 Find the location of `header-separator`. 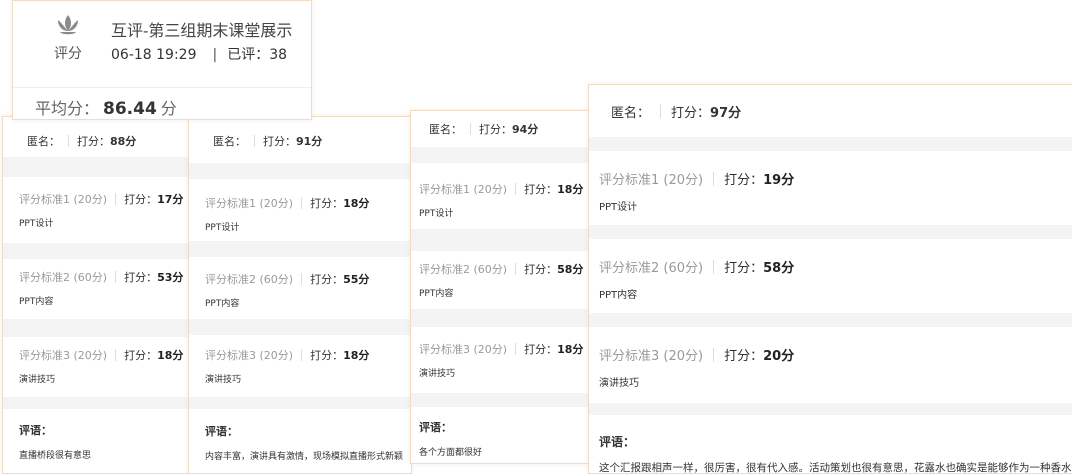

header-separator is located at coordinates (68, 141).